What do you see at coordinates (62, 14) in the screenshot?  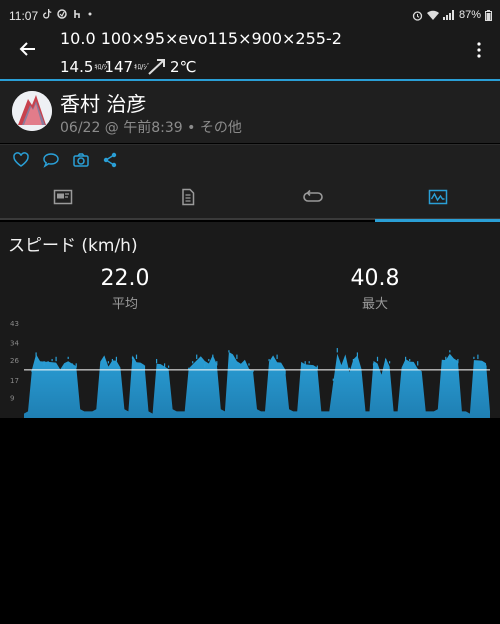 I see `sync-icon` at bounding box center [62, 14].